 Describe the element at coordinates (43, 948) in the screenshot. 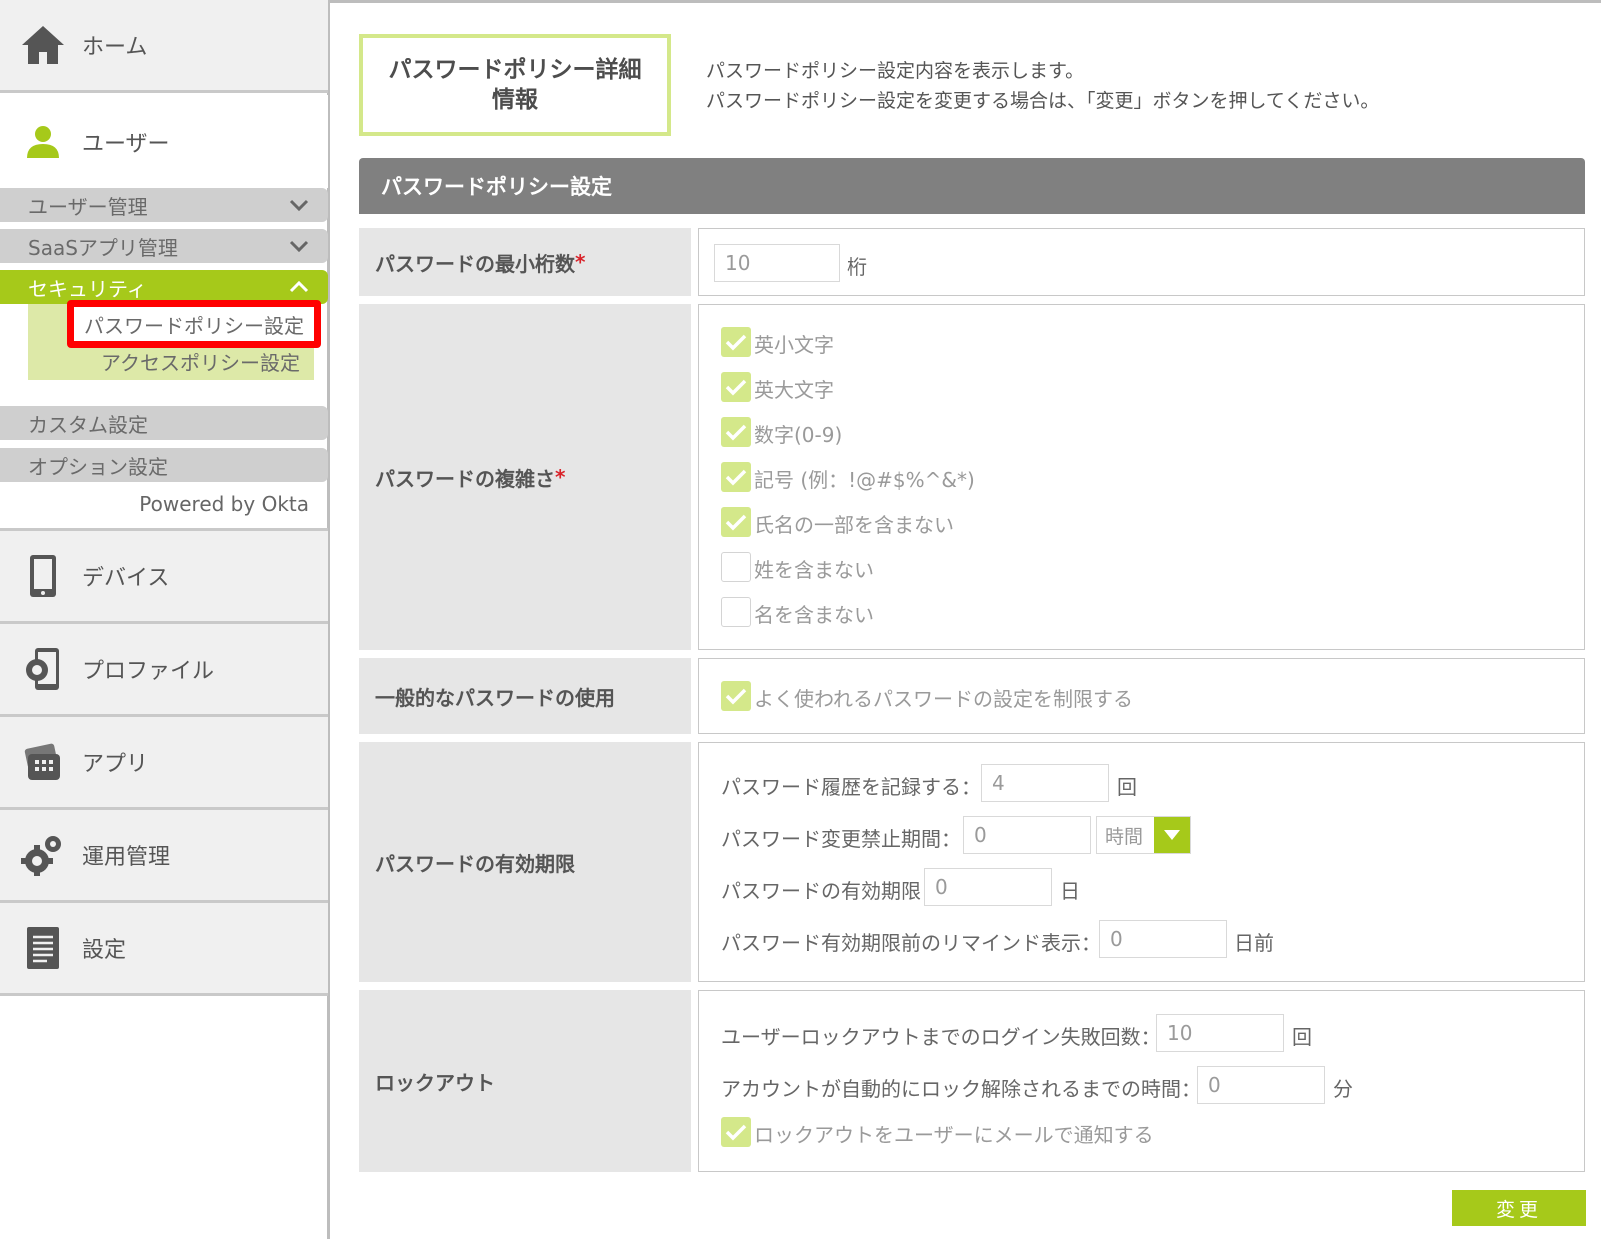

I see `document-icon` at that location.